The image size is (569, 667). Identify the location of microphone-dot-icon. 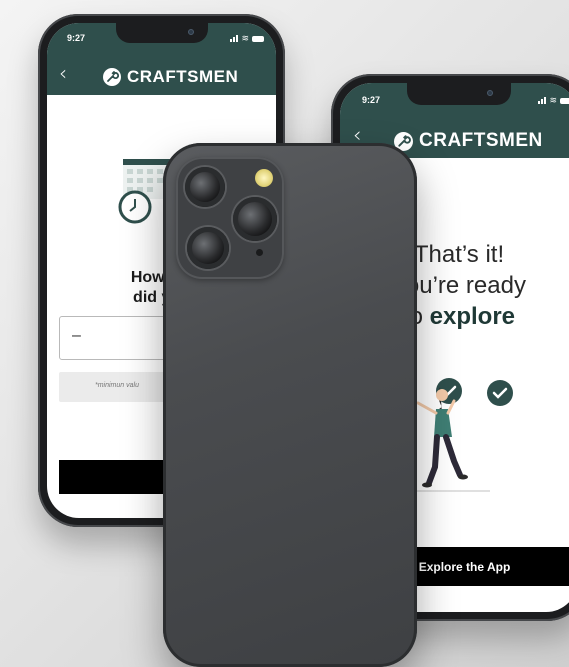
(259, 252).